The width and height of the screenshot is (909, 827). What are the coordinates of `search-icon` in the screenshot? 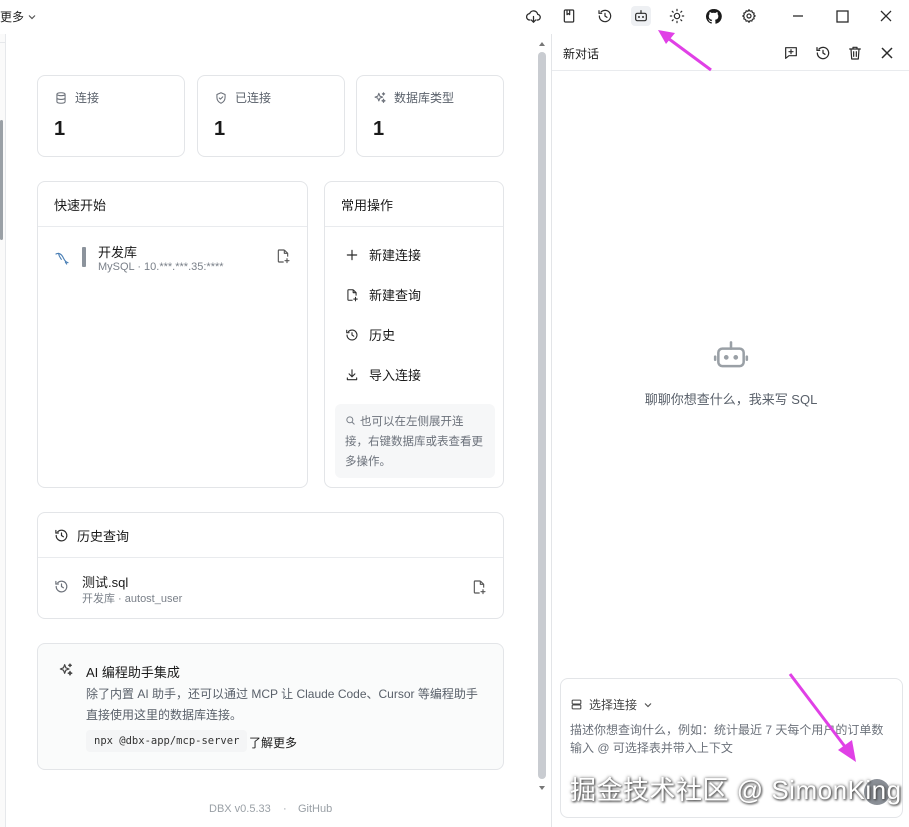 It's located at (350, 420).